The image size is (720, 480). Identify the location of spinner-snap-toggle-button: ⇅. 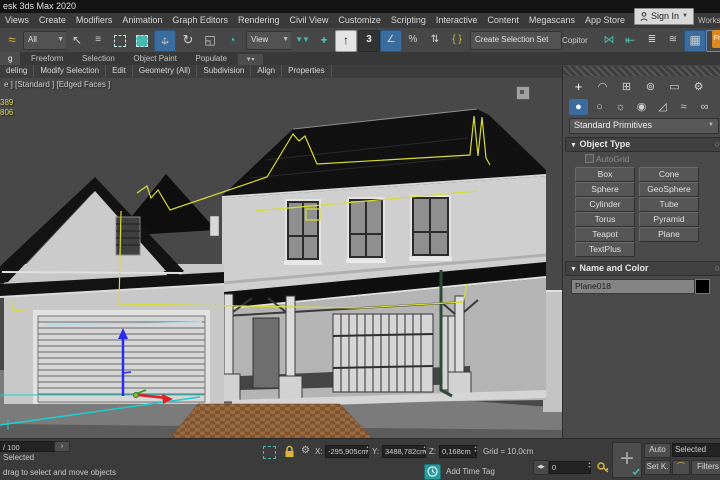
(435, 41).